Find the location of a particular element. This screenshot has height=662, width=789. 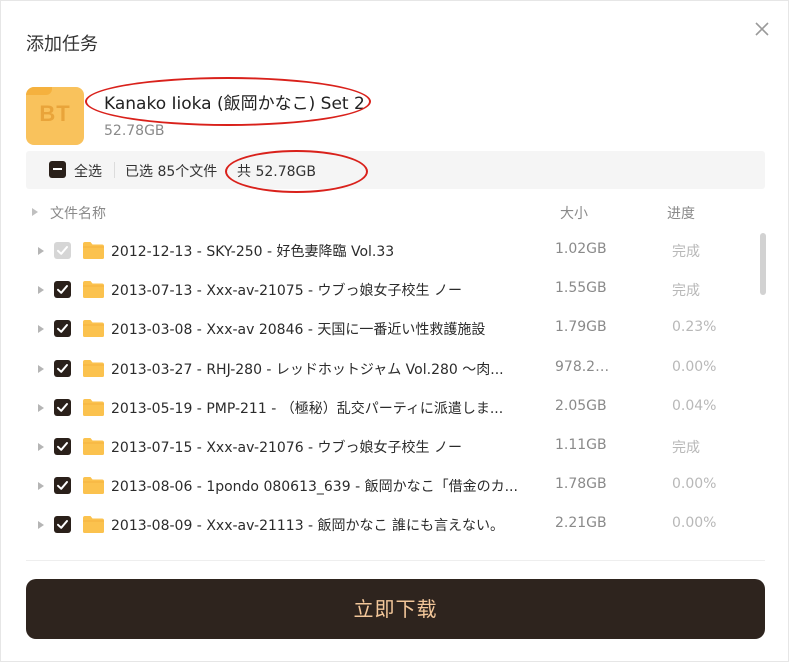

download-now-button: 立即下载 is located at coordinates (395, 609).